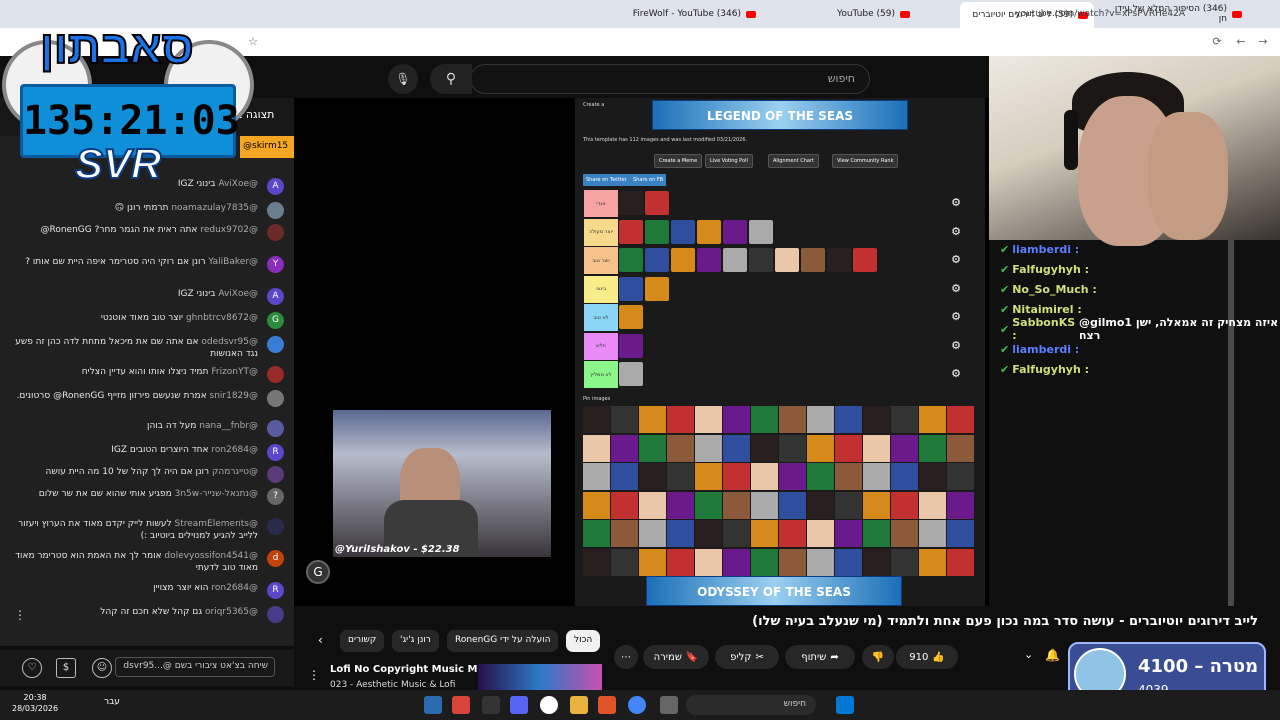 Image resolution: width=1280 pixels, height=720 pixels. I want to click on chat-username: @StreamElements, so click(216, 524).